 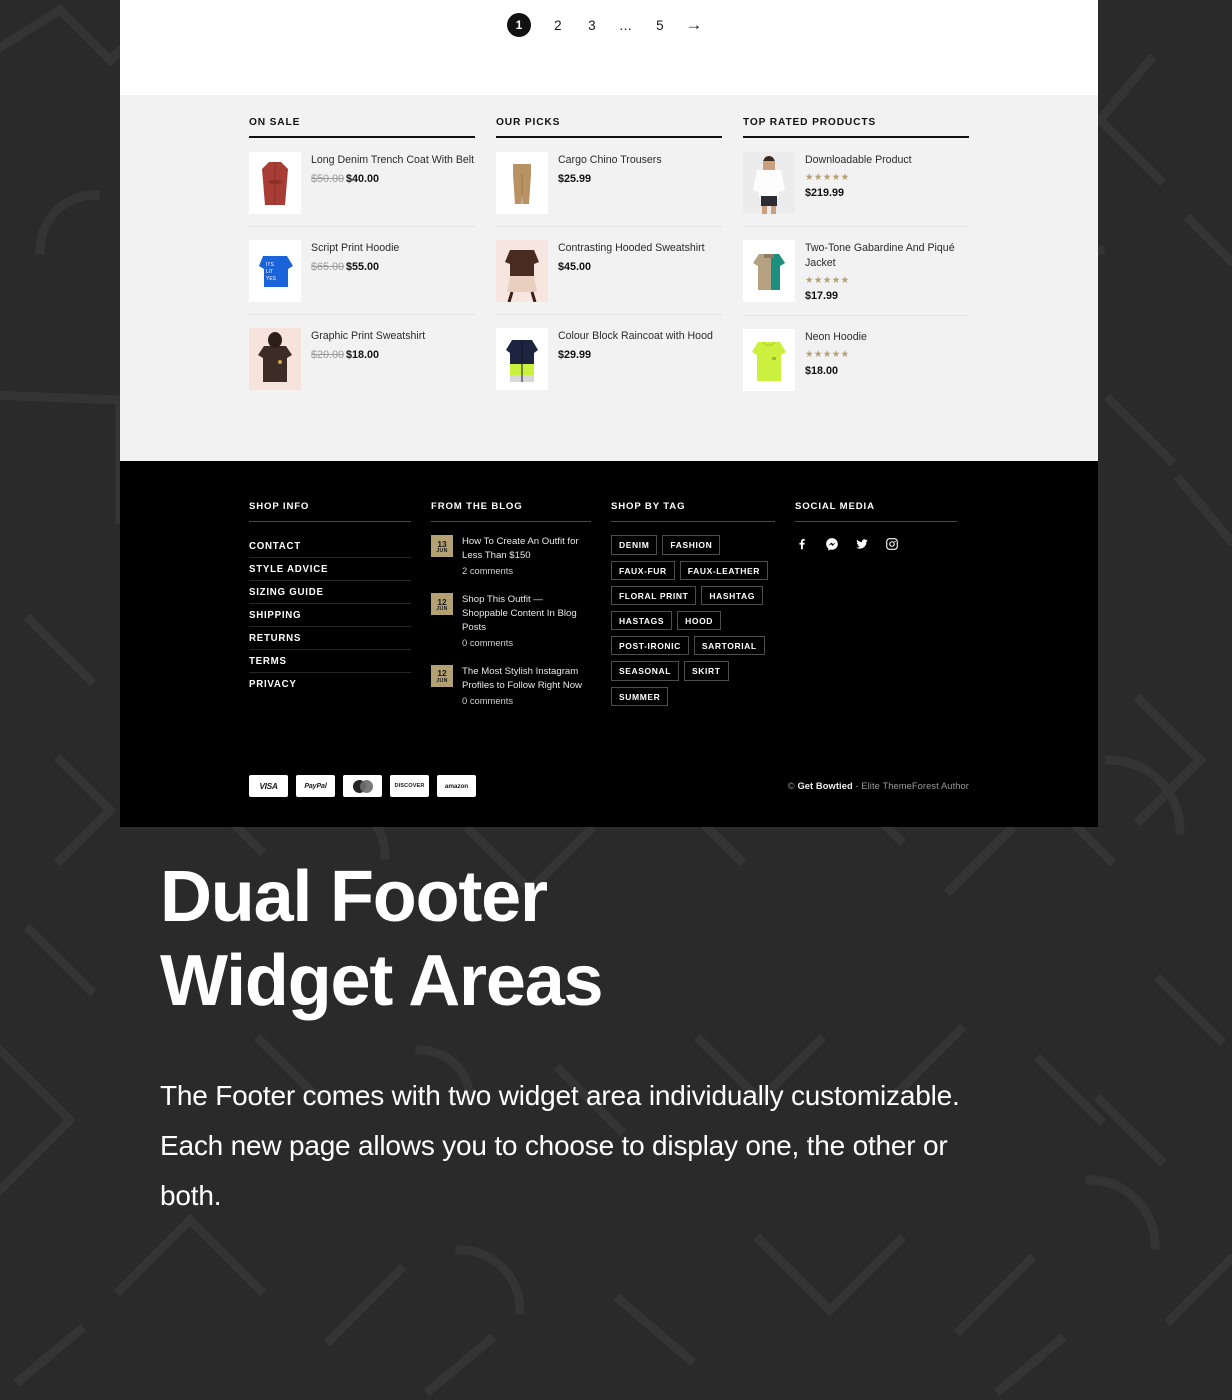 What do you see at coordinates (825, 193) in the screenshot?
I see `product-price: $219.99` at bounding box center [825, 193].